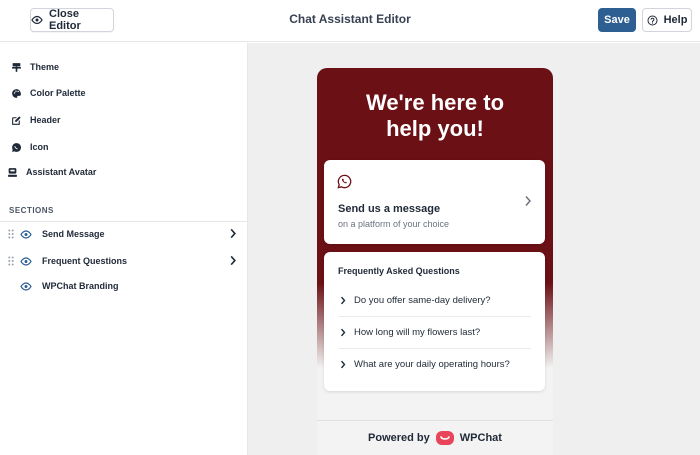  I want to click on powered-by-footer: Powered by WPChat, so click(435, 437).